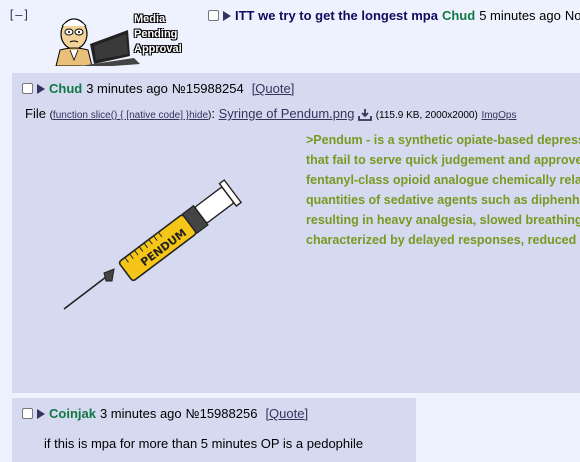 The height and width of the screenshot is (462, 580). I want to click on op-subject: ITT we try to get the longest mpa, so click(336, 15).